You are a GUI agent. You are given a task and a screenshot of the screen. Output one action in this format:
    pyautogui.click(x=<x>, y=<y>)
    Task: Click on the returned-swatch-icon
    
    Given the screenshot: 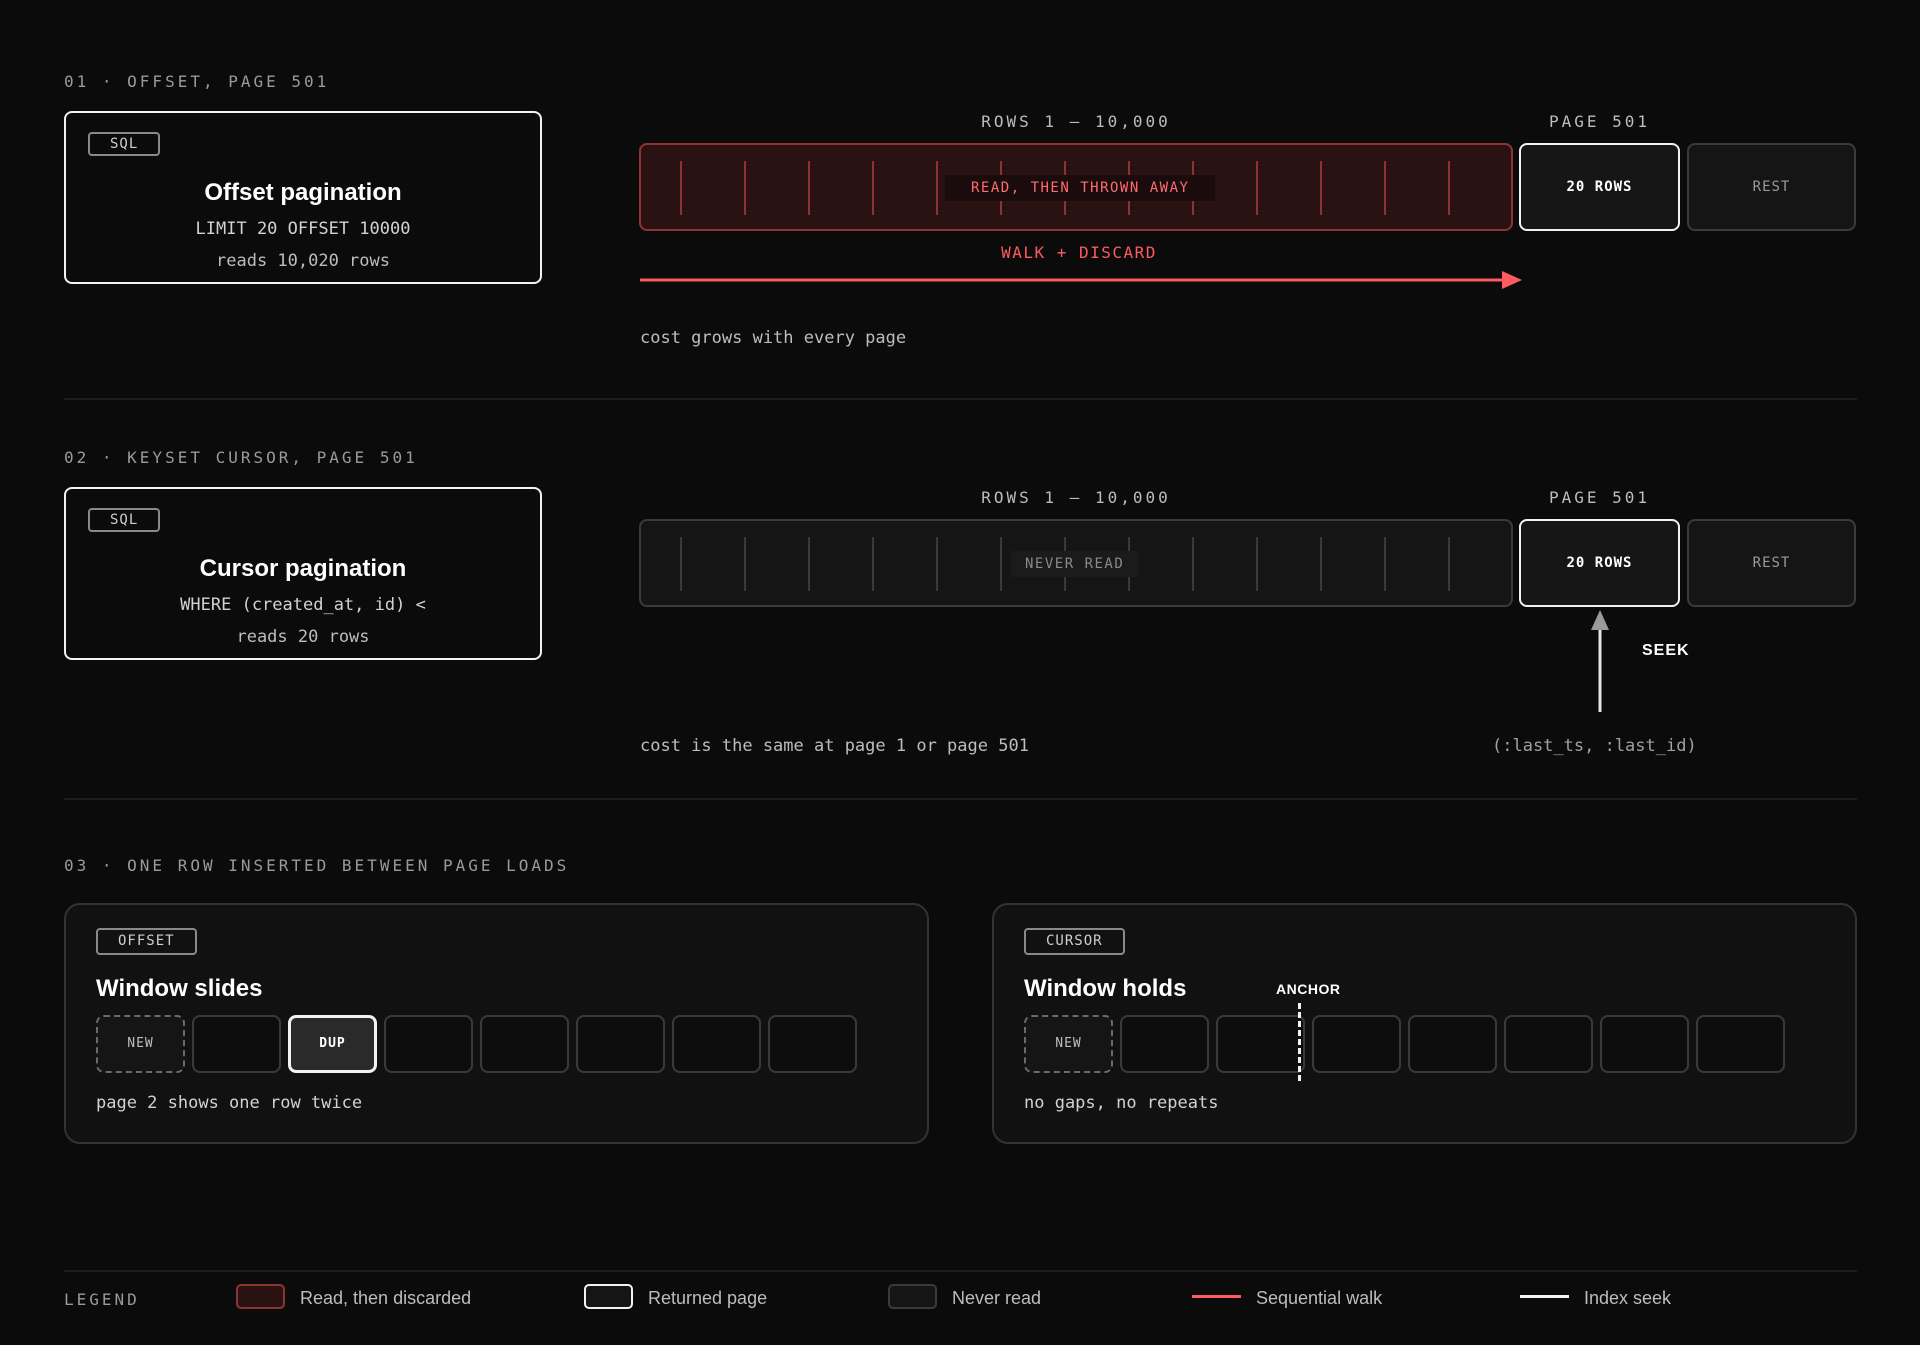 What is the action you would take?
    pyautogui.click(x=608, y=1296)
    